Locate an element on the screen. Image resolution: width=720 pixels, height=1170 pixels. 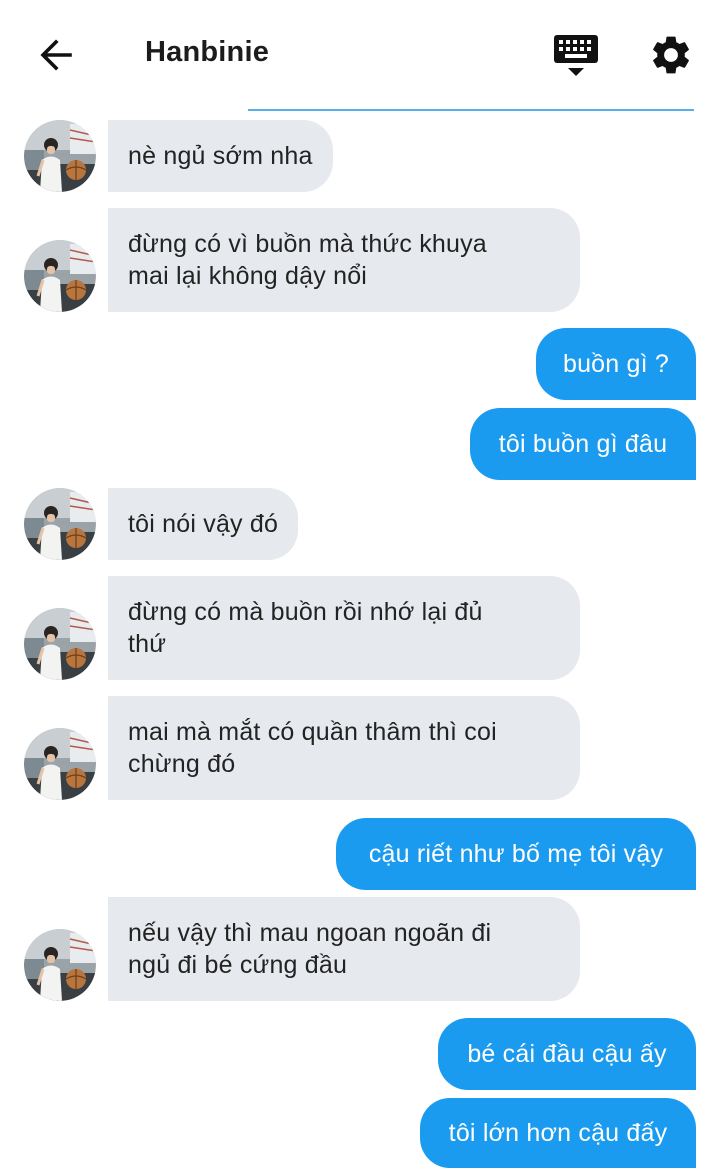
message-text: nè ngủ sớm nha is located at coordinates (220, 156).